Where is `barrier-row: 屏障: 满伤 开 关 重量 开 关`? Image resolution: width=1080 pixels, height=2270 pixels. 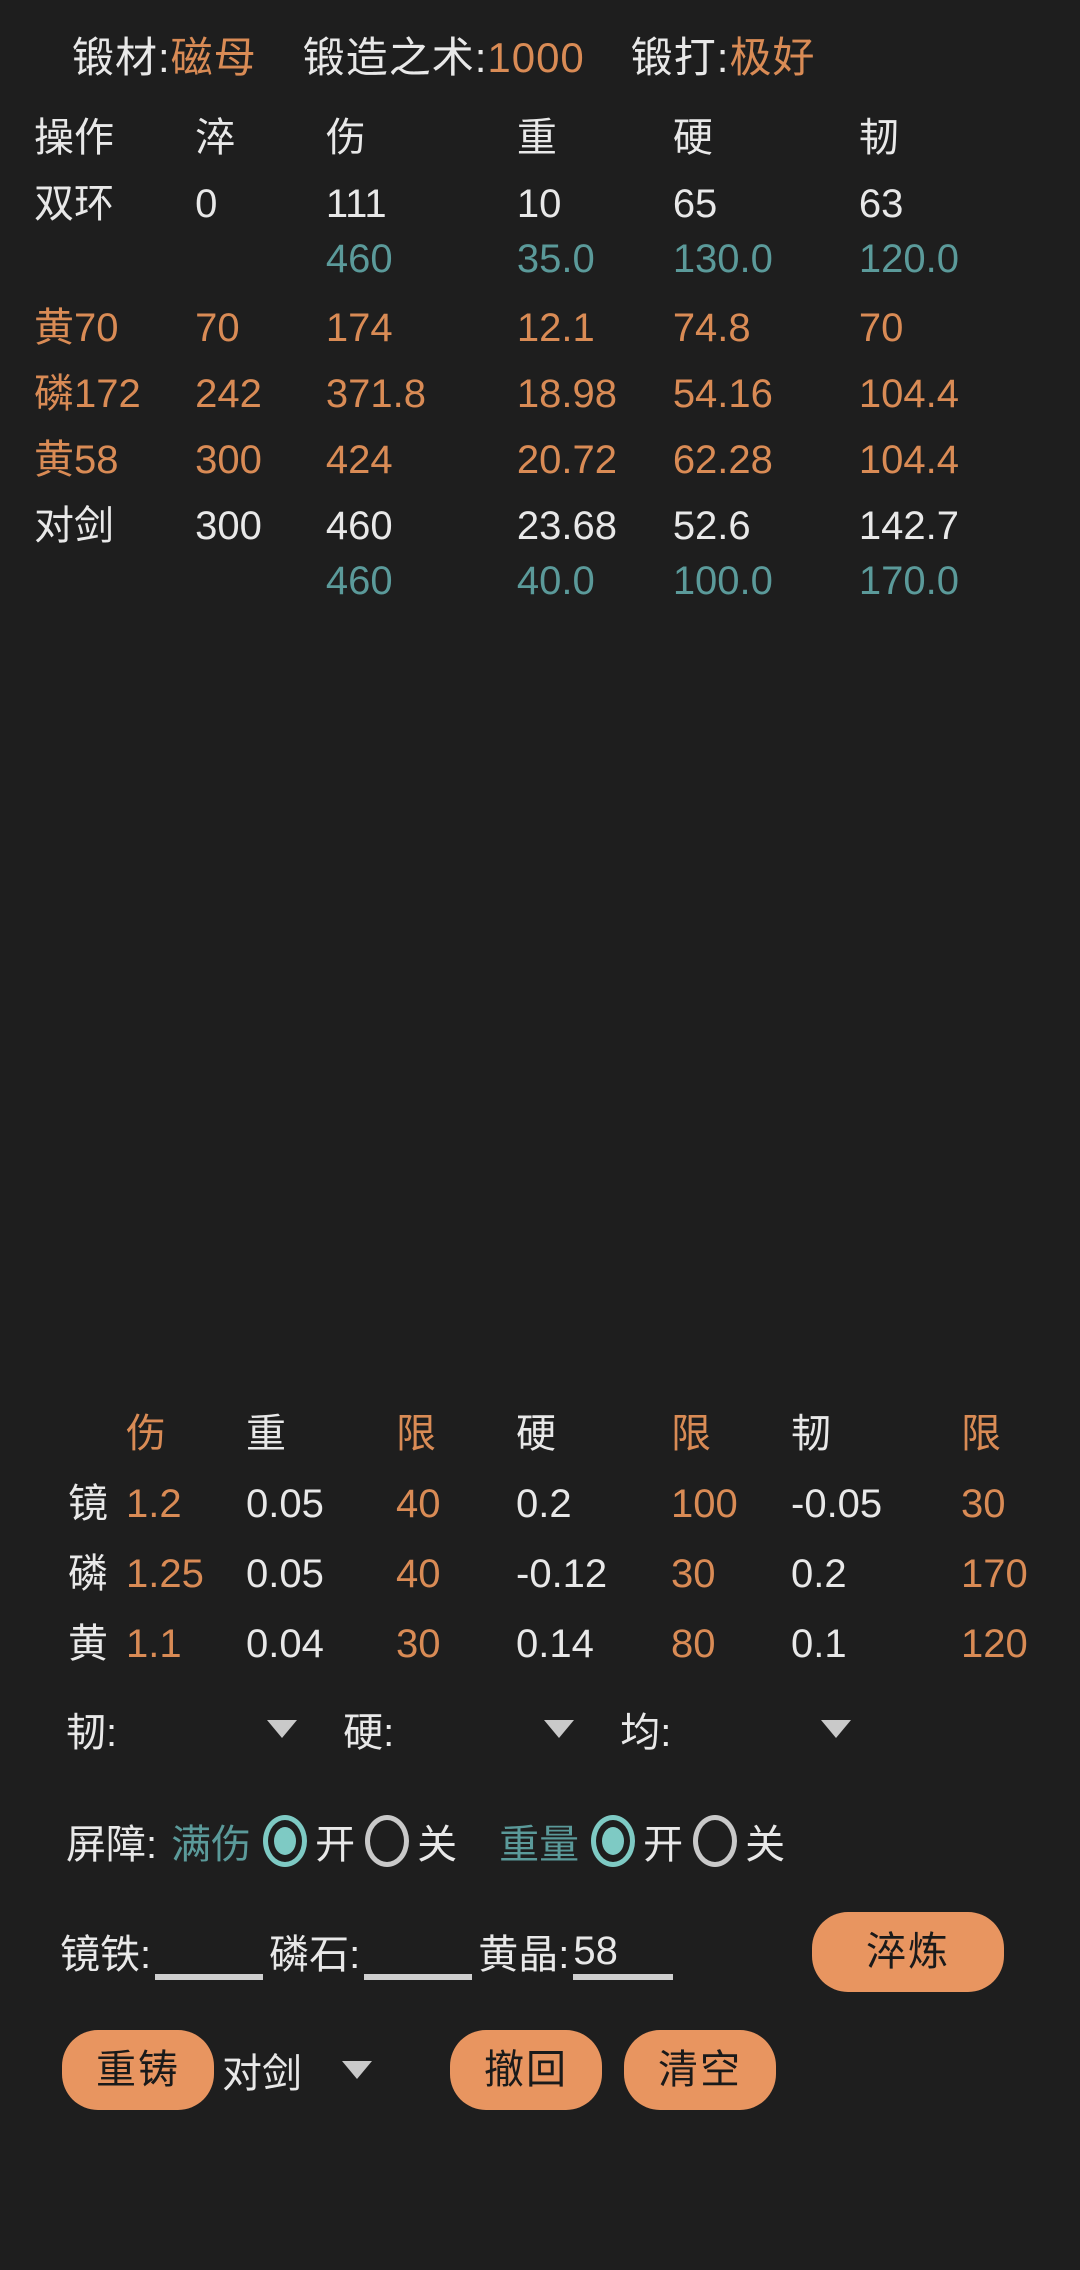 barrier-row: 屏障: 满伤 开 关 重量 开 关 is located at coordinates (429, 1841).